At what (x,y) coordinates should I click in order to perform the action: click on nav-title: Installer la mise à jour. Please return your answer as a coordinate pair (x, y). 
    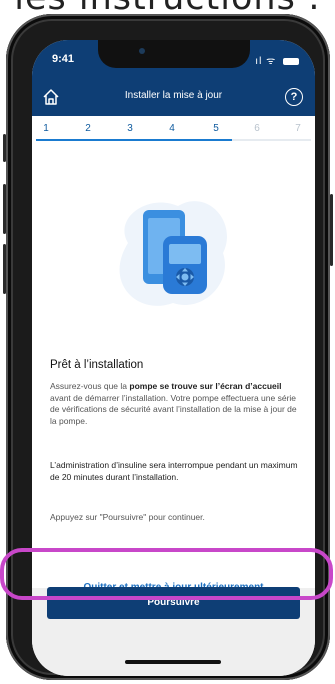
    Looking at the image, I should click on (173, 95).